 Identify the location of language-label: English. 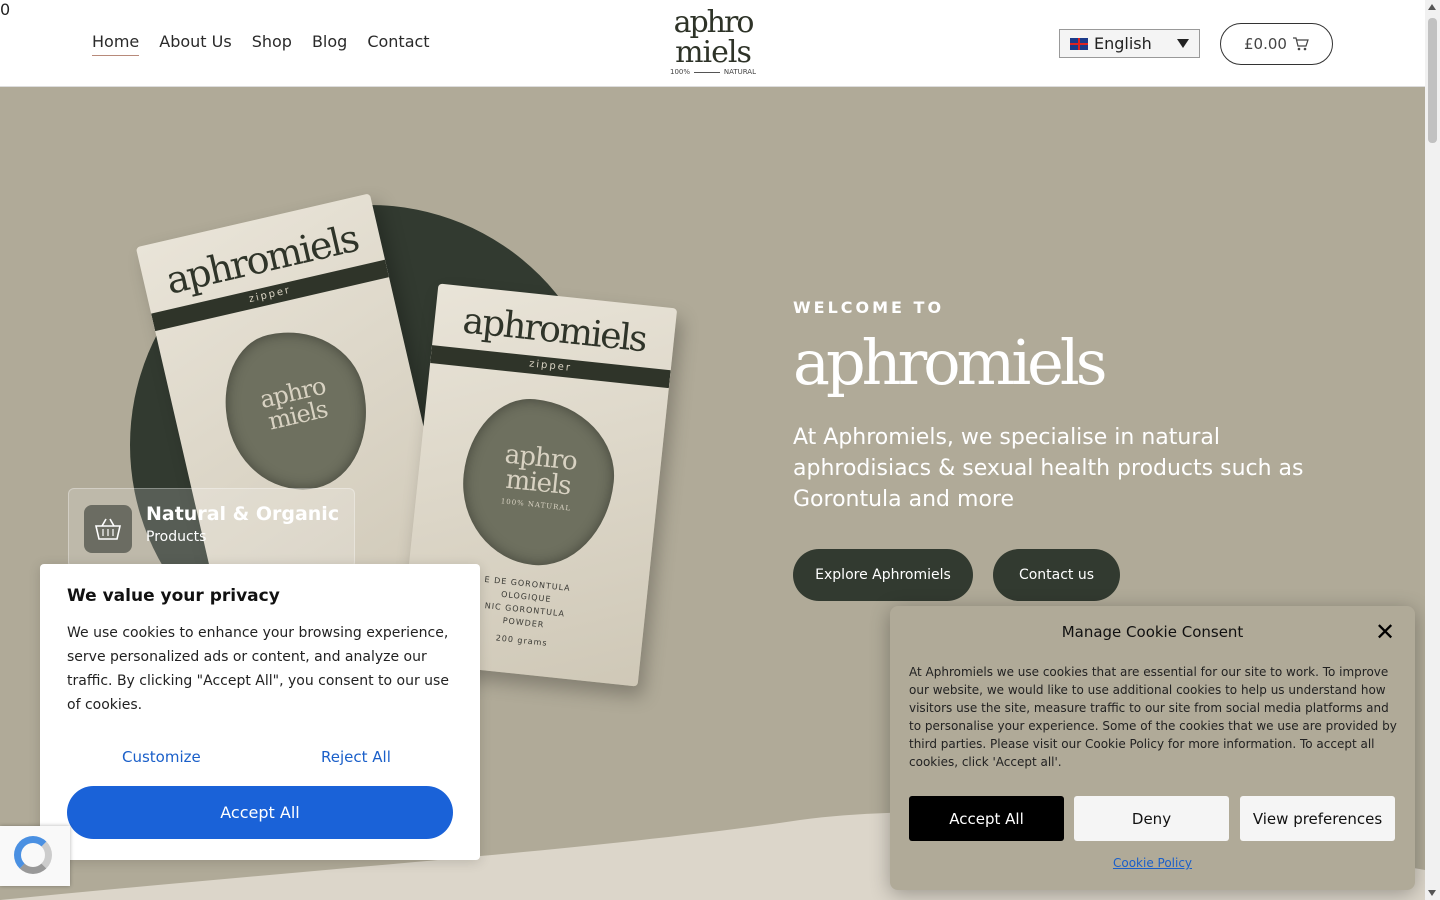
(1123, 43).